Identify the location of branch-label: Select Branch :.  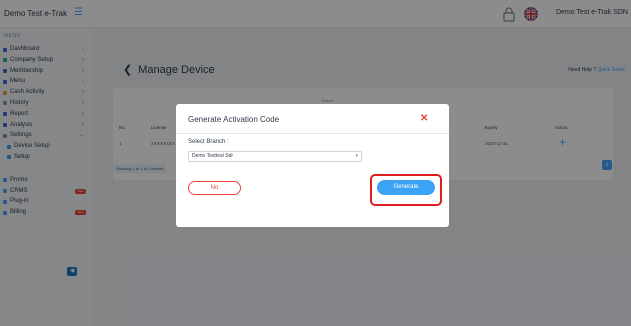
(208, 142).